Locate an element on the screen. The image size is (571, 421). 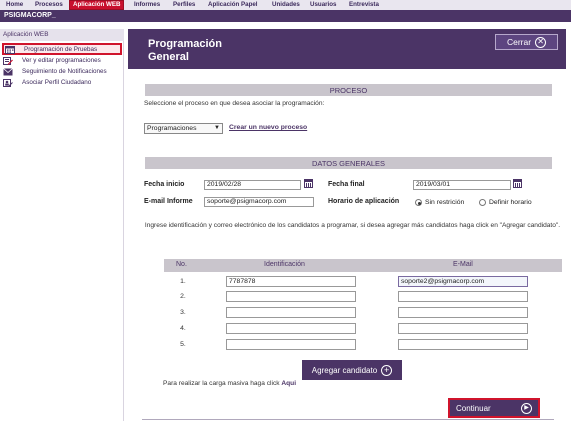
row-number: 2. is located at coordinates (183, 296).